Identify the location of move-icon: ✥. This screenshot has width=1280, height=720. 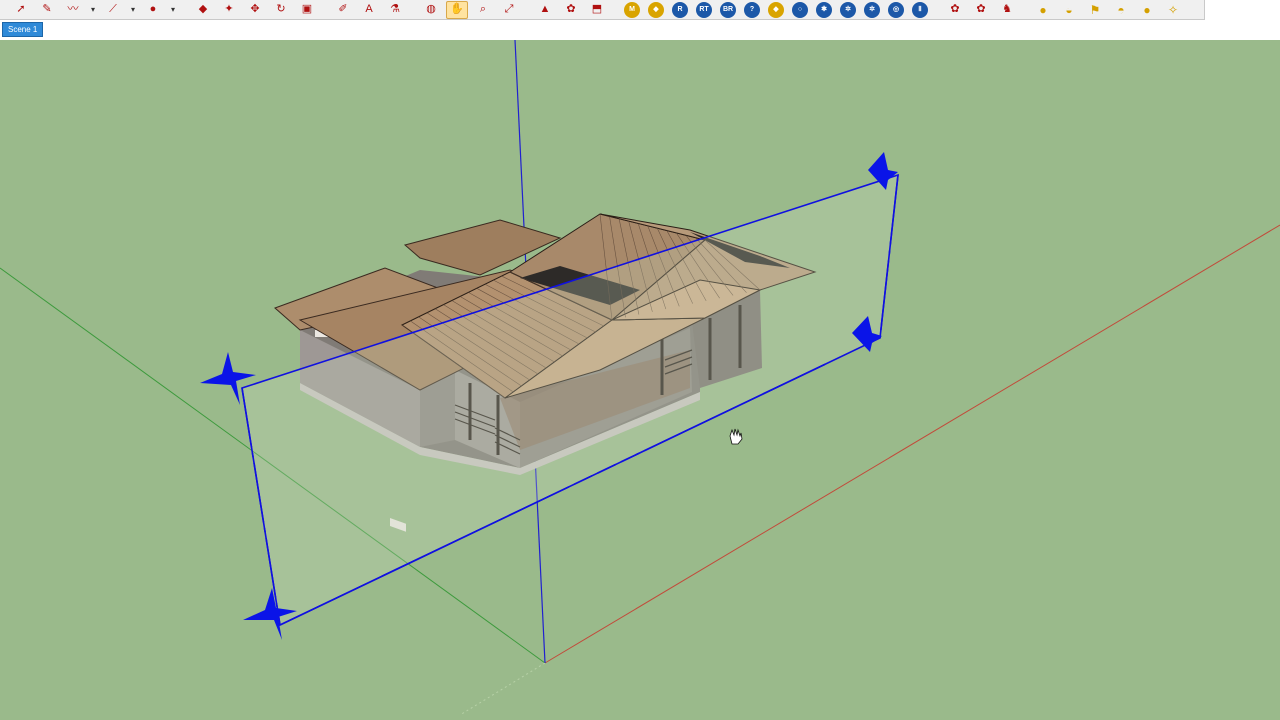
(255, 9).